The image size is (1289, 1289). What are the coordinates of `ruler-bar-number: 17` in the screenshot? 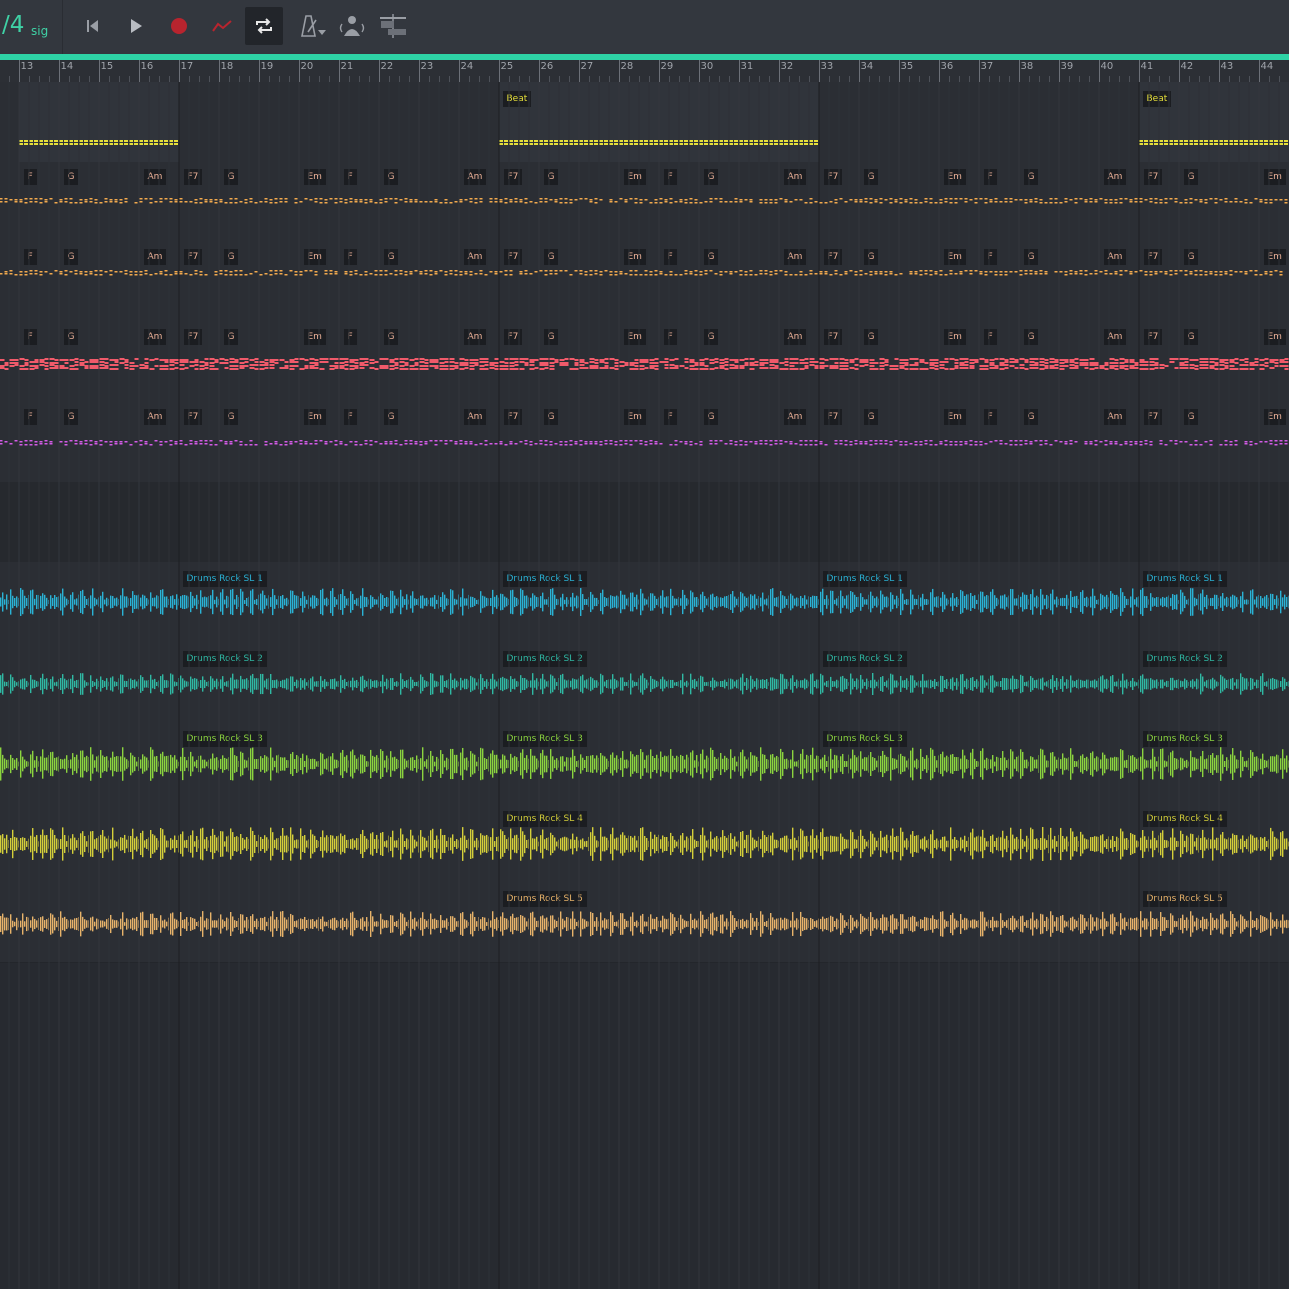 It's located at (187, 66).